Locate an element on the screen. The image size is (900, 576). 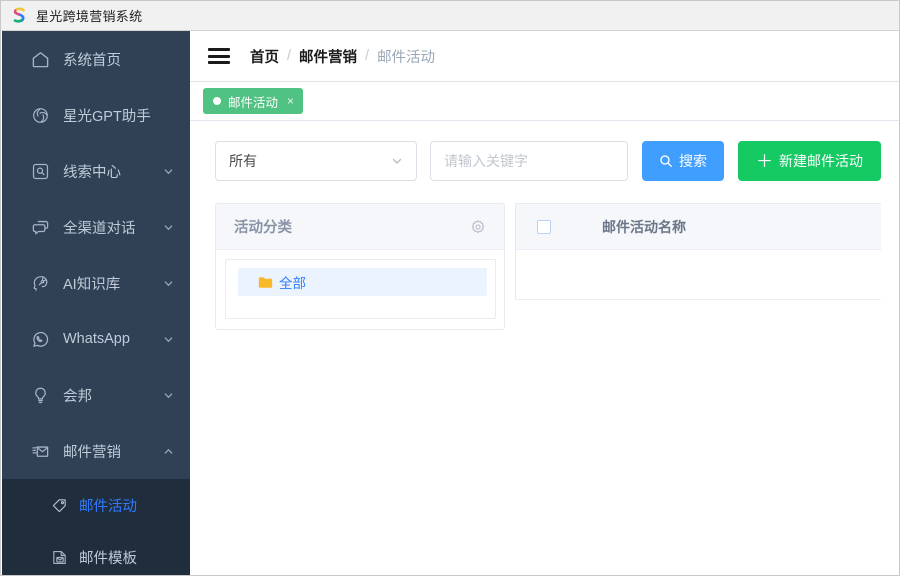
select-all-cell is located at coordinates (544, 226).